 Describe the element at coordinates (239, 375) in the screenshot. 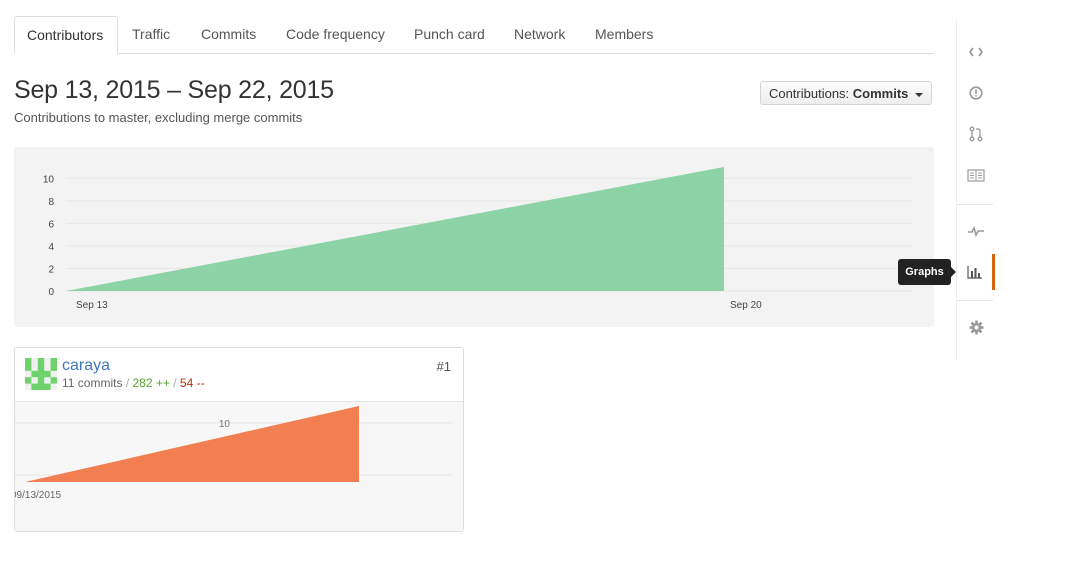

I see `contributor-card-header: caraya 11 commits / 282 ++ / 54 -- #1` at that location.